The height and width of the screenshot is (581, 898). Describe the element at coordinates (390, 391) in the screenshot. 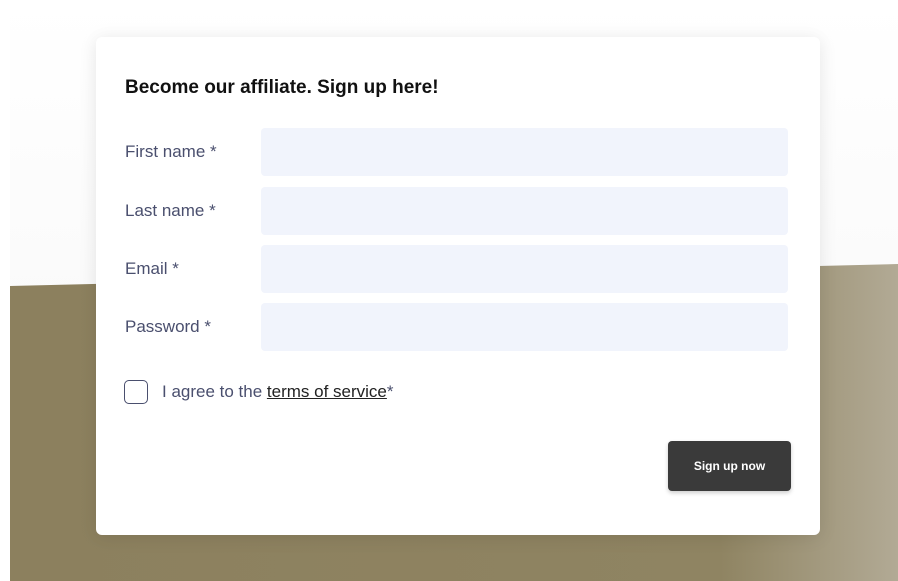

I see `terms-required-mark: *` at that location.